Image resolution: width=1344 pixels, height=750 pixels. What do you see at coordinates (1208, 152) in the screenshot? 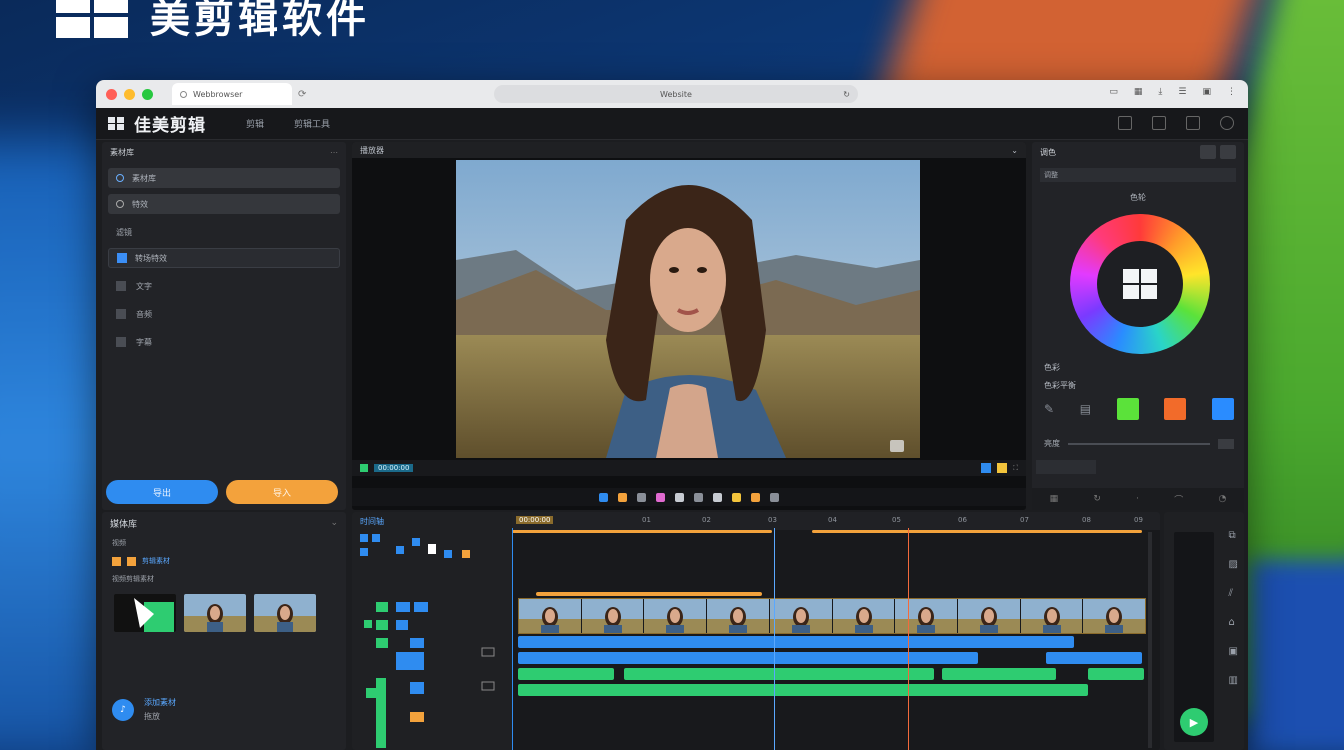
I see `panel-option-icon` at bounding box center [1208, 152].